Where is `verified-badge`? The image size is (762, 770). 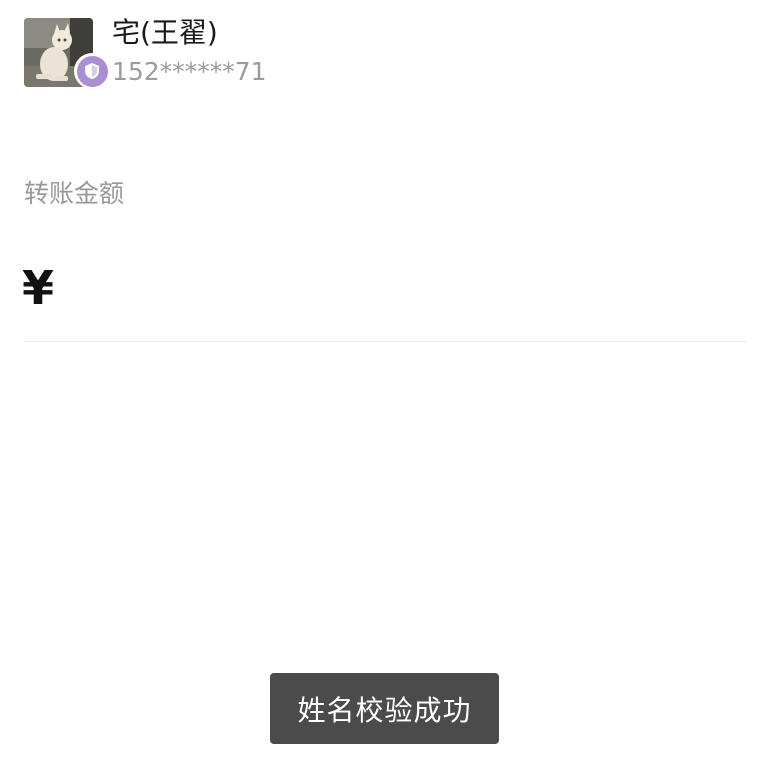 verified-badge is located at coordinates (92, 71).